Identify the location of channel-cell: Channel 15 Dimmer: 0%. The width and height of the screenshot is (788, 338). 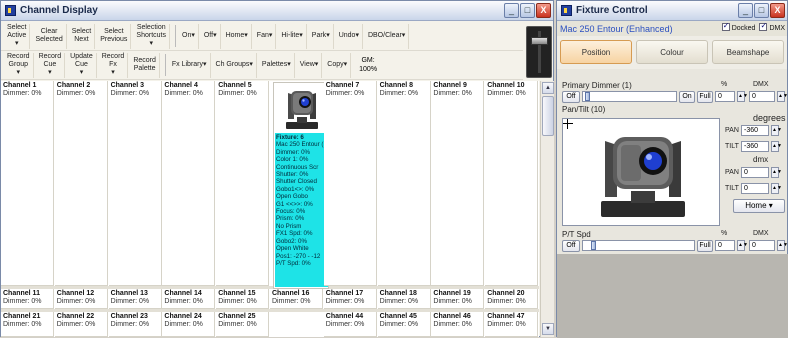
(243, 299).